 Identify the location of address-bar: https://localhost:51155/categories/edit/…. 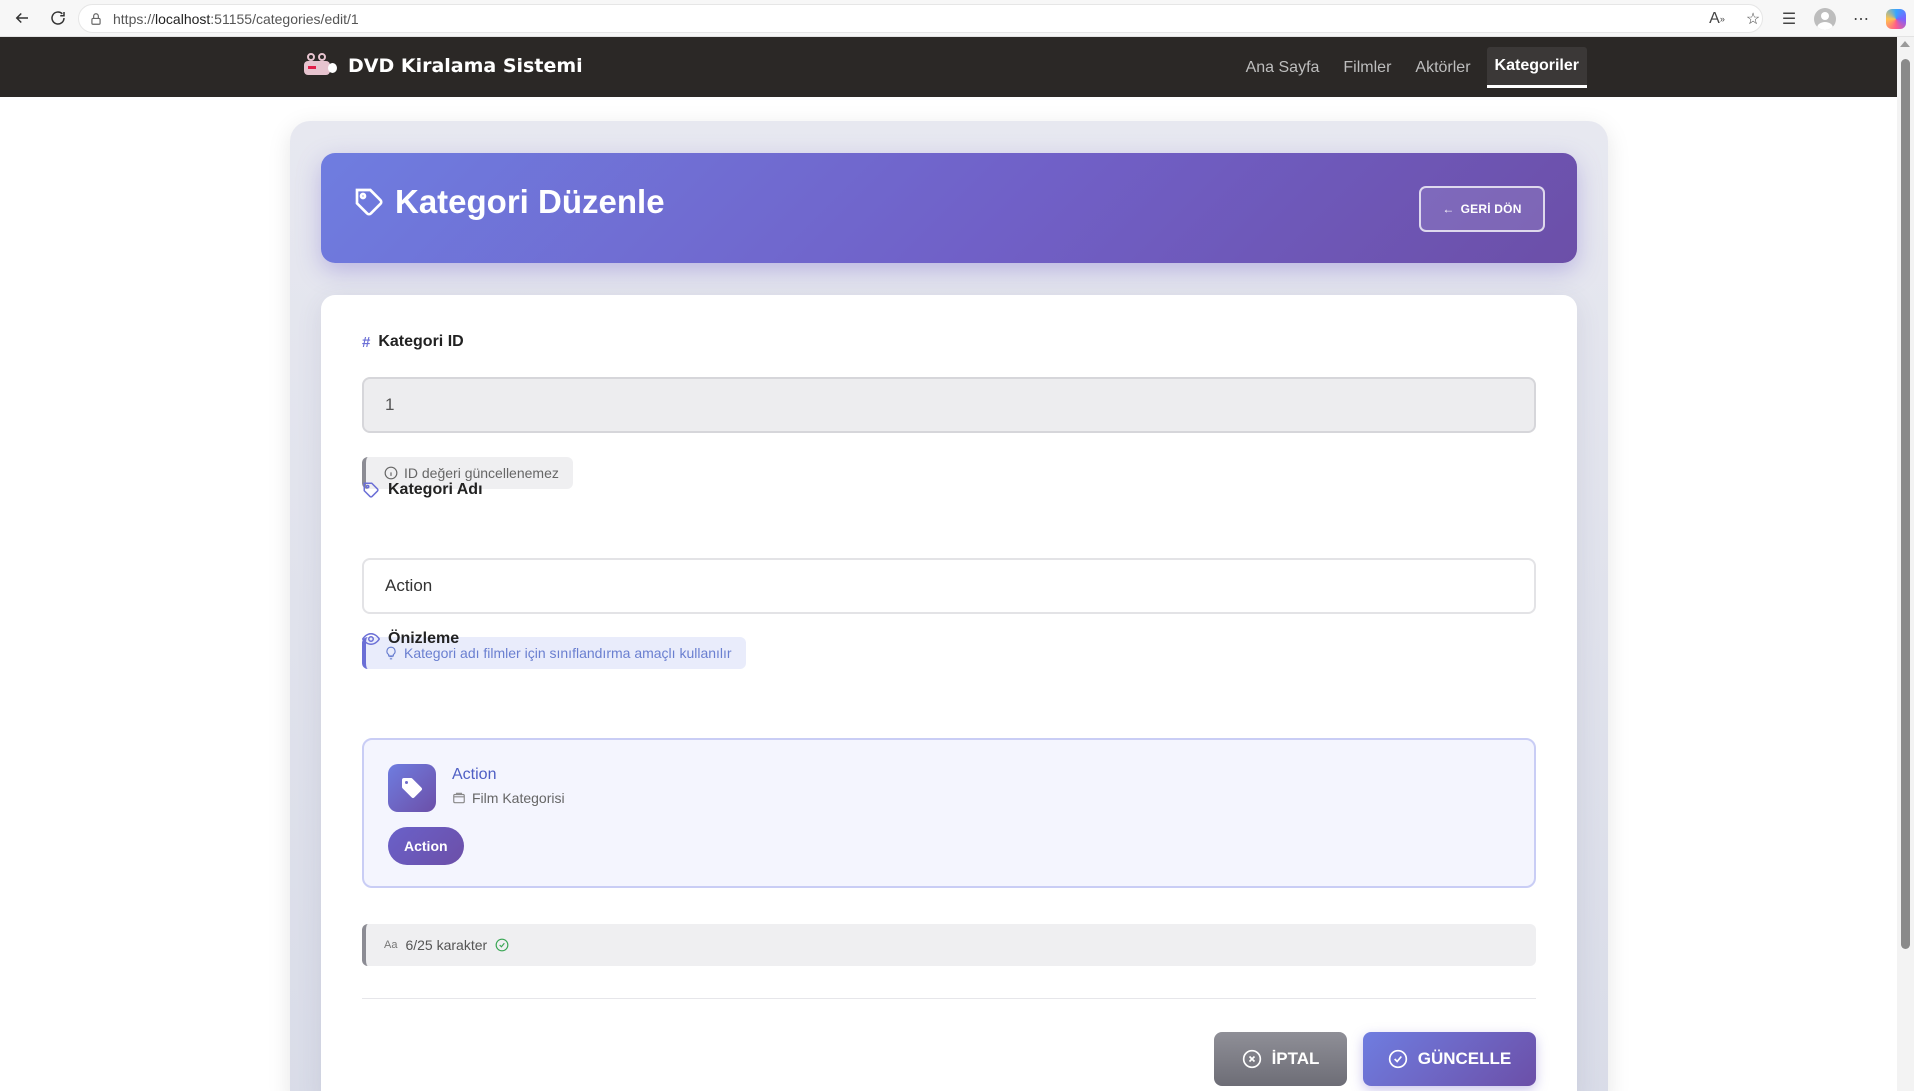
(920, 18).